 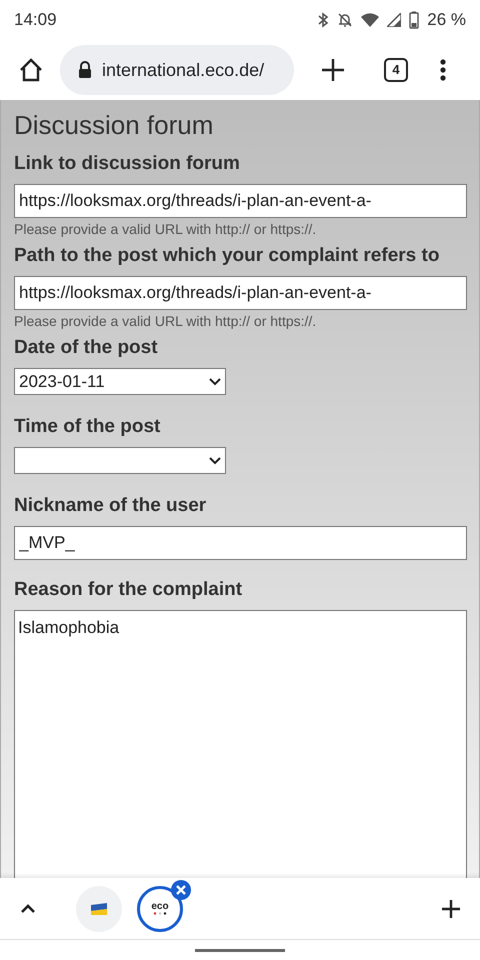 What do you see at coordinates (31, 70) in the screenshot?
I see `home-icon` at bounding box center [31, 70].